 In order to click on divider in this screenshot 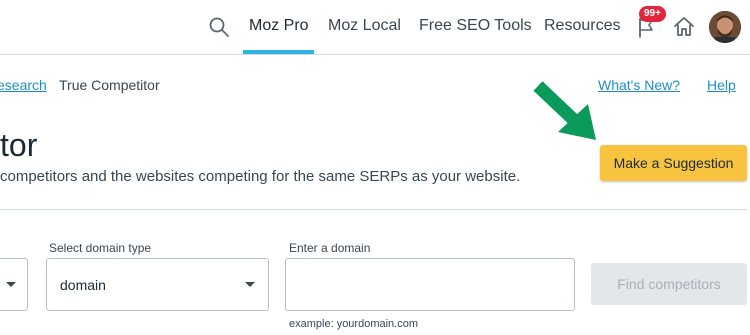, I will do `click(373, 209)`.